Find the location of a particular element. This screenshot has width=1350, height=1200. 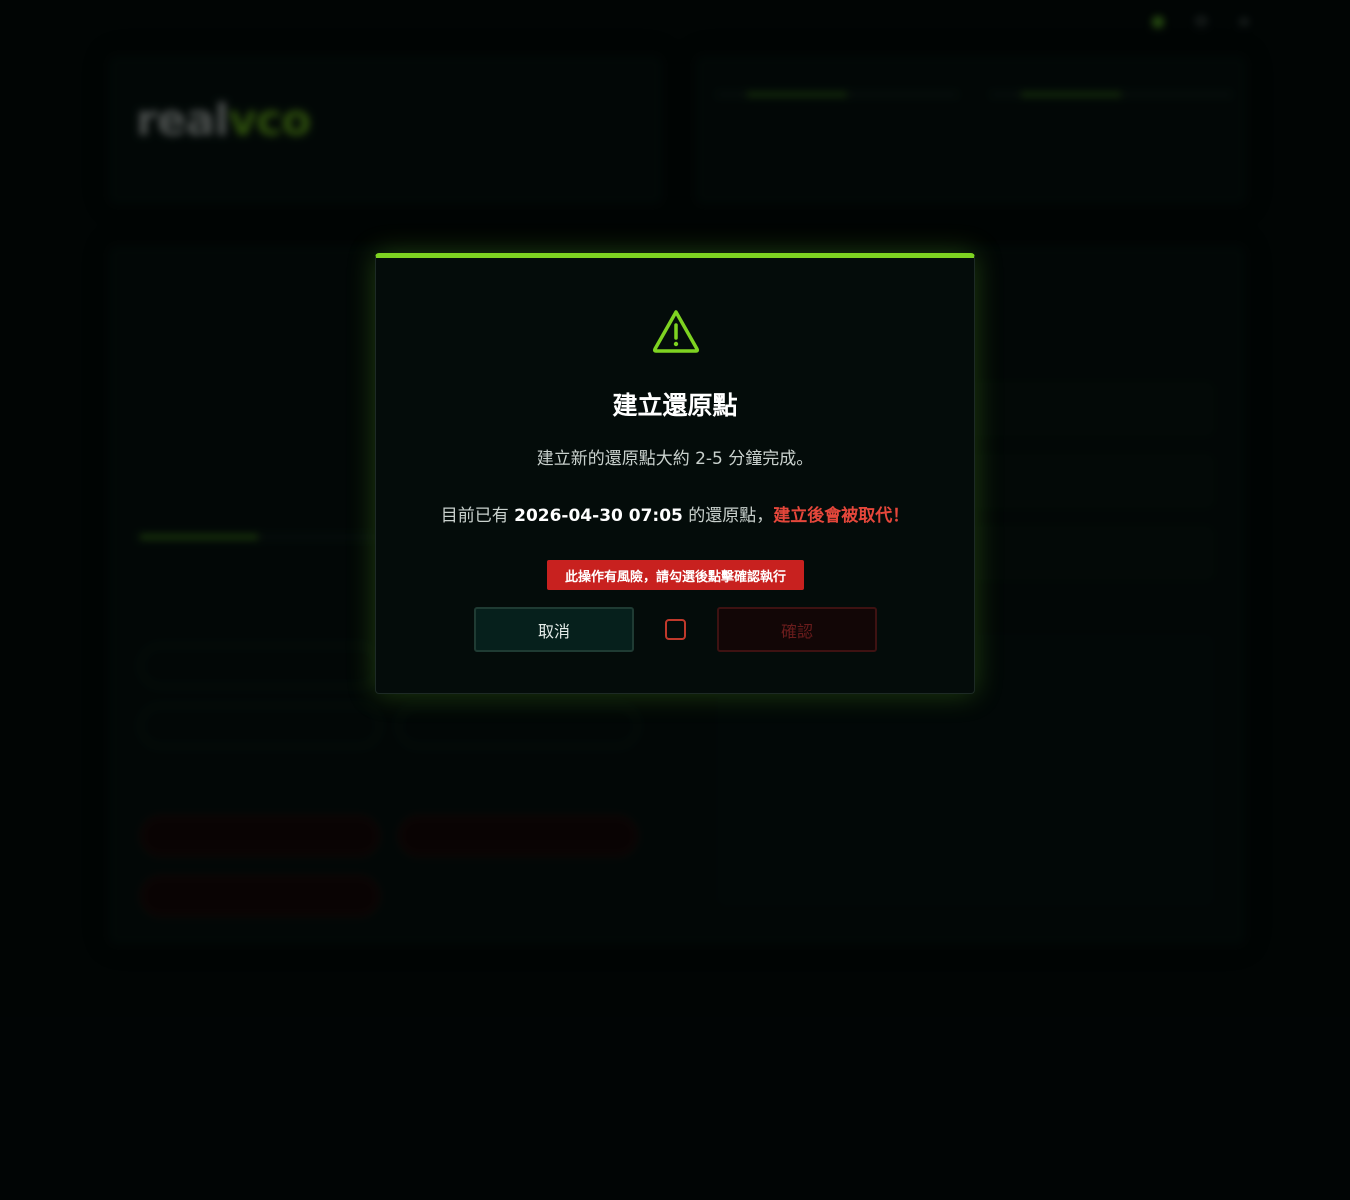

current-prefix: 目前已有 is located at coordinates (477, 516).